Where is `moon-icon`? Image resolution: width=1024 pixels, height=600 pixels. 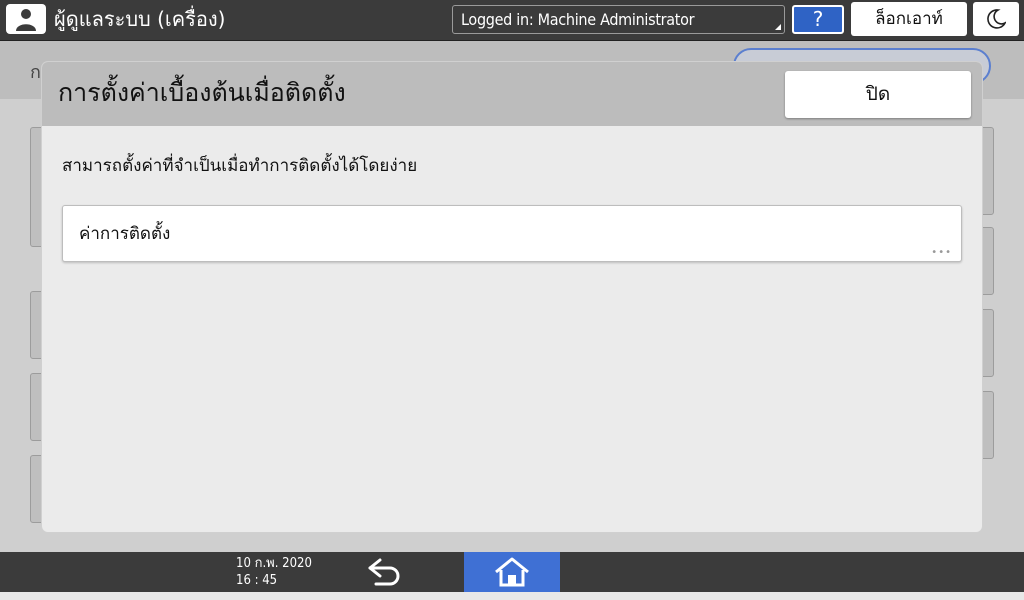 moon-icon is located at coordinates (996, 19).